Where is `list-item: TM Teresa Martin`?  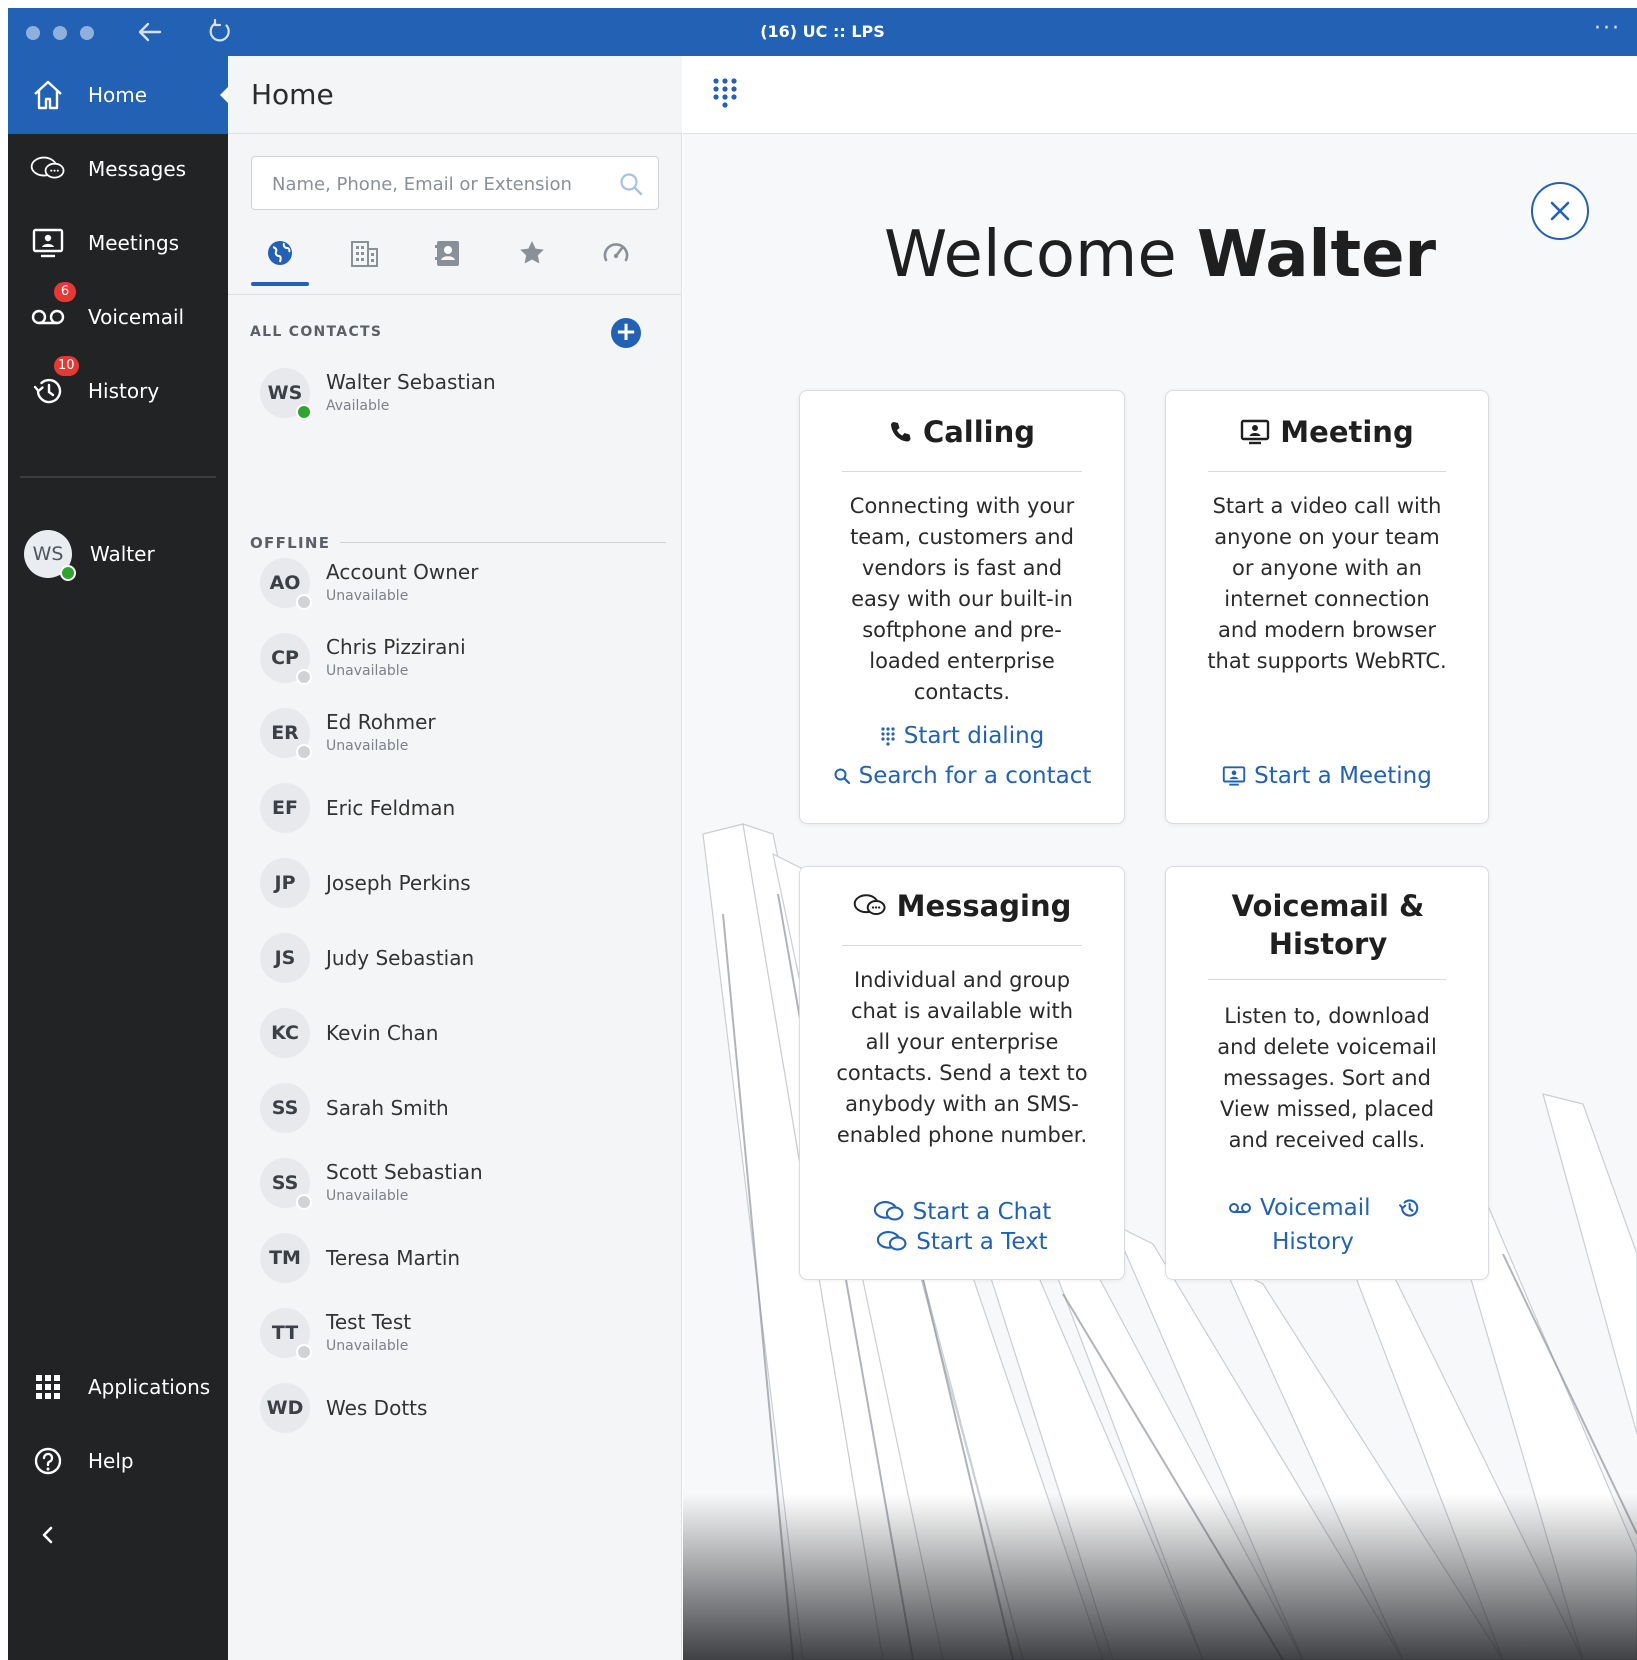 list-item: TM Teresa Martin is located at coordinates (458, 1258).